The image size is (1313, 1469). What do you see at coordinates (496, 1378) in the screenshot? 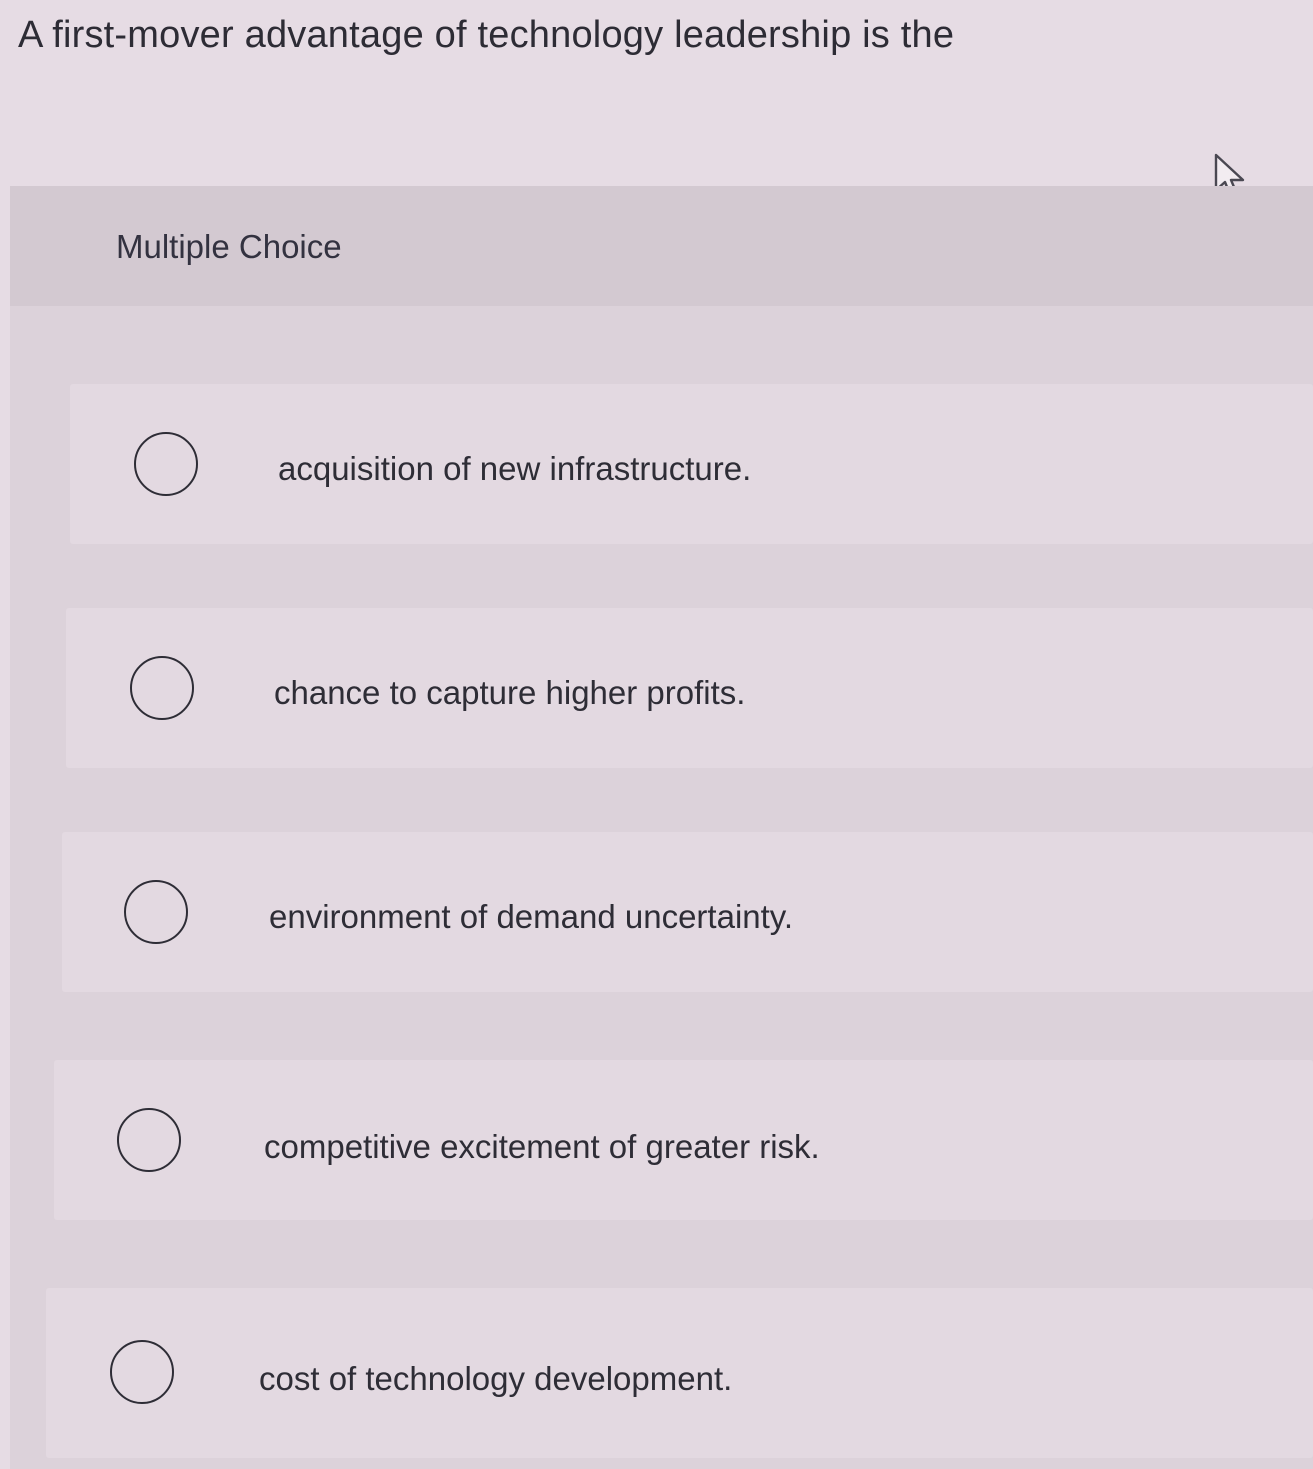
I see `option-5-text: cost of technology development.` at bounding box center [496, 1378].